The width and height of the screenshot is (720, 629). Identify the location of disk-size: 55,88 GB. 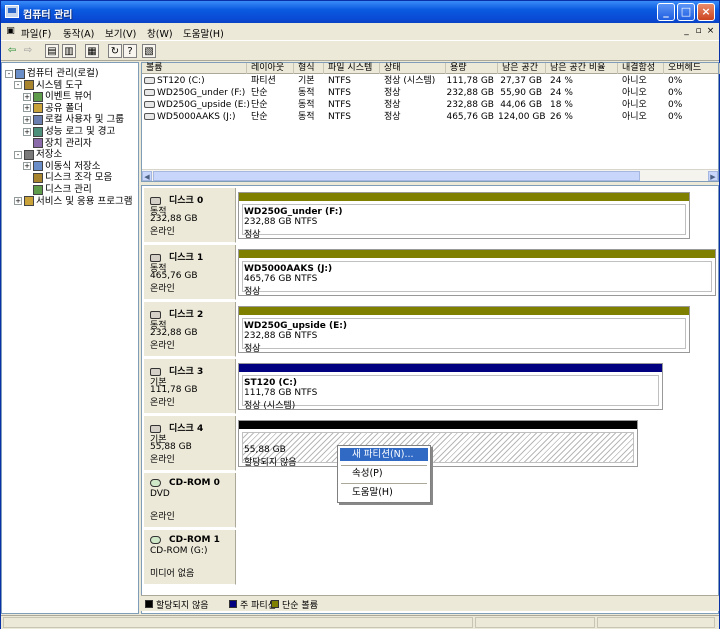
(171, 447).